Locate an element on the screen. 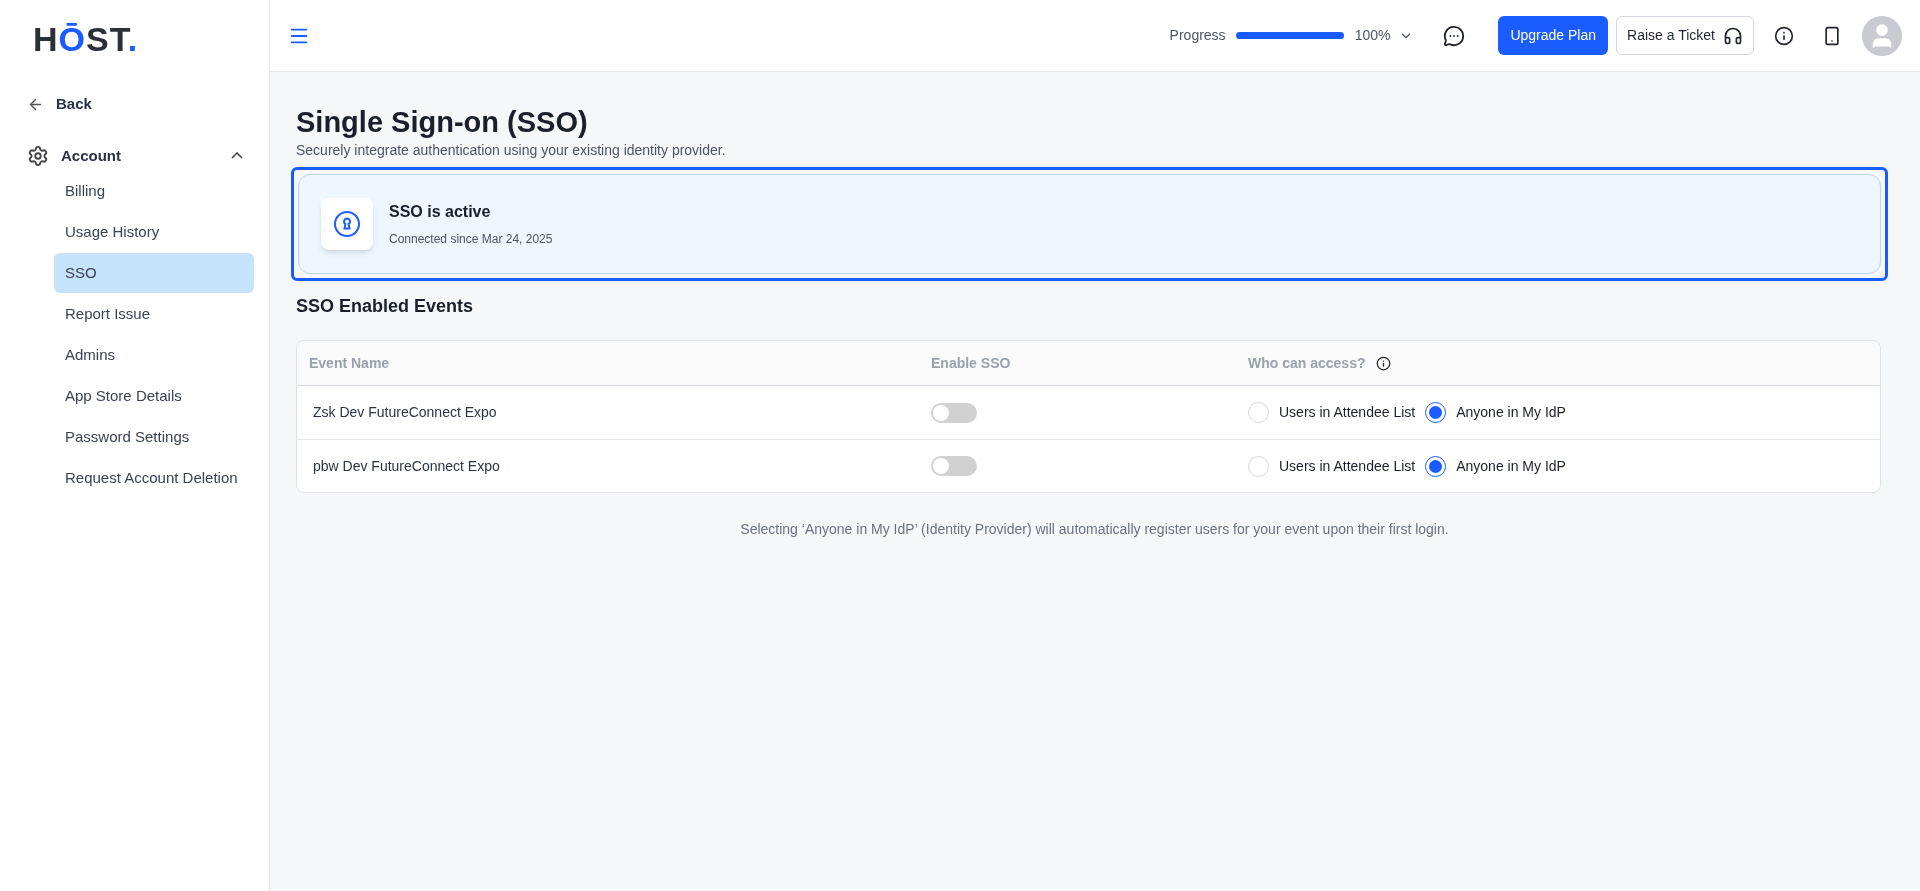  status-detail: Connected since Mar 24, 2025 is located at coordinates (471, 240).